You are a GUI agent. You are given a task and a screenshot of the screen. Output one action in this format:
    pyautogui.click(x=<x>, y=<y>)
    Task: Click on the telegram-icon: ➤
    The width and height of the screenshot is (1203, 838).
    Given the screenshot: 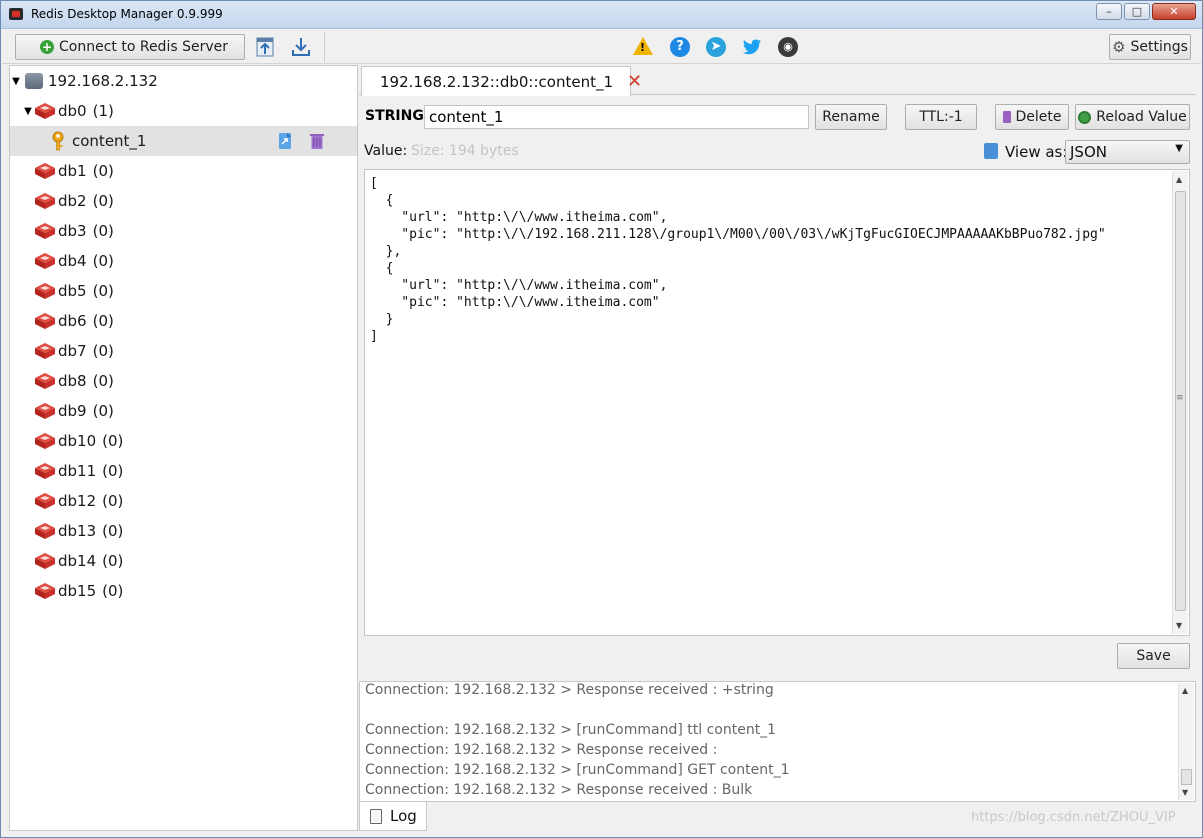 What is the action you would take?
    pyautogui.click(x=716, y=47)
    